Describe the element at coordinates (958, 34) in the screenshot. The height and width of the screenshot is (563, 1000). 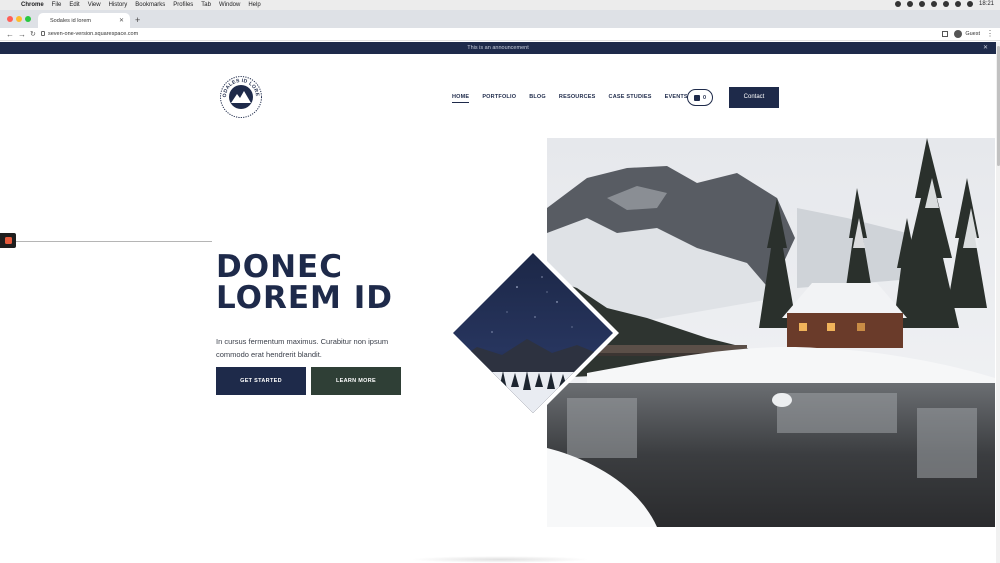
I see `profile-avatar-icon` at that location.